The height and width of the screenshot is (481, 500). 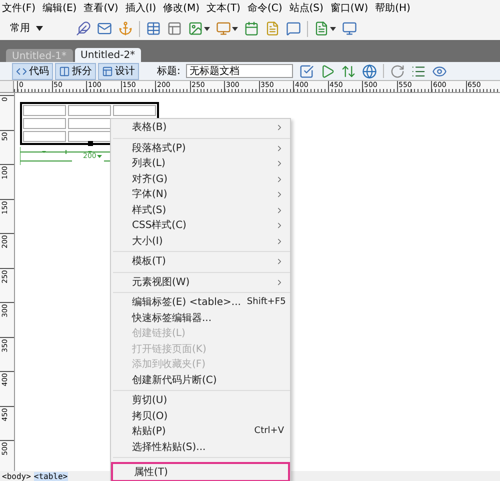 I want to click on context-menu-item: 表格(B), so click(x=200, y=128).